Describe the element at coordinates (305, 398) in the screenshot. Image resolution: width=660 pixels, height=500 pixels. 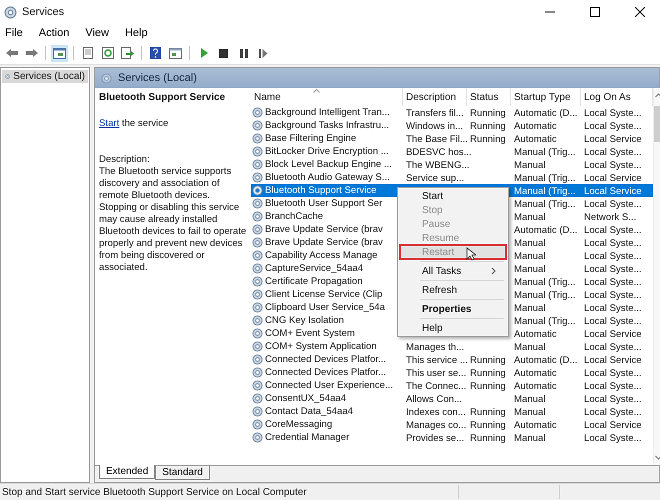
I see `table-cell: ConsentUX_54aa4` at that location.